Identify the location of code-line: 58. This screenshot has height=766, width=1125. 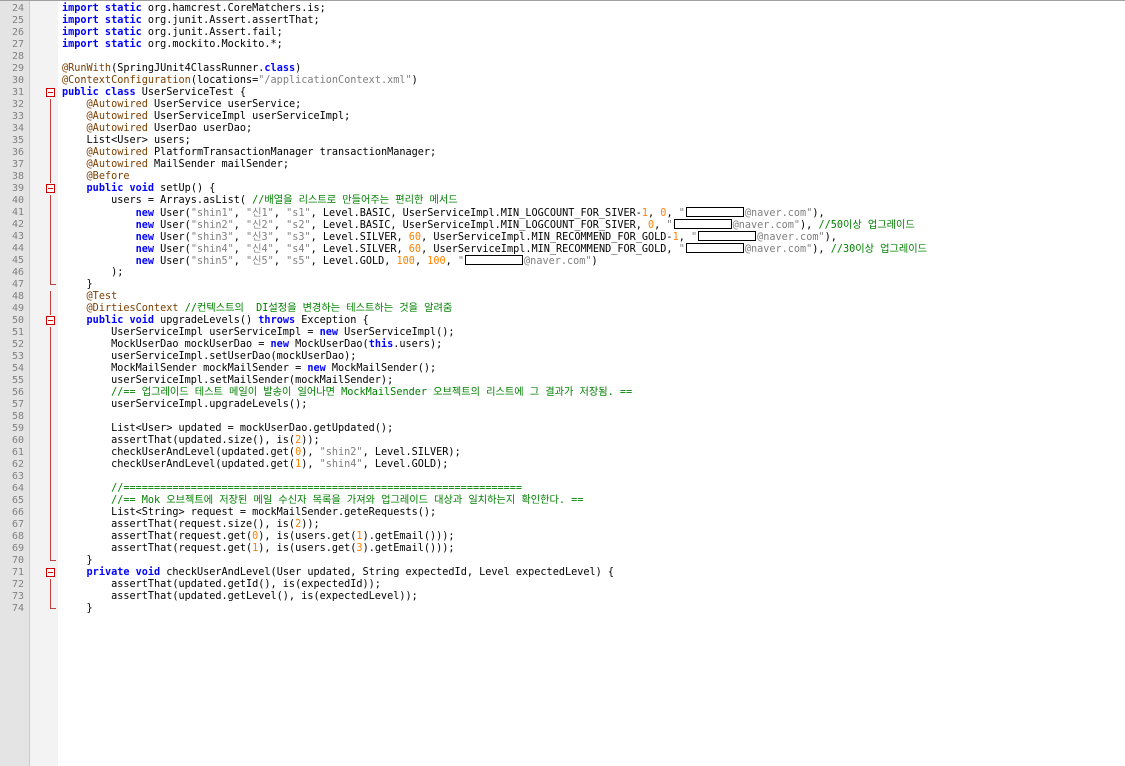
(562, 417).